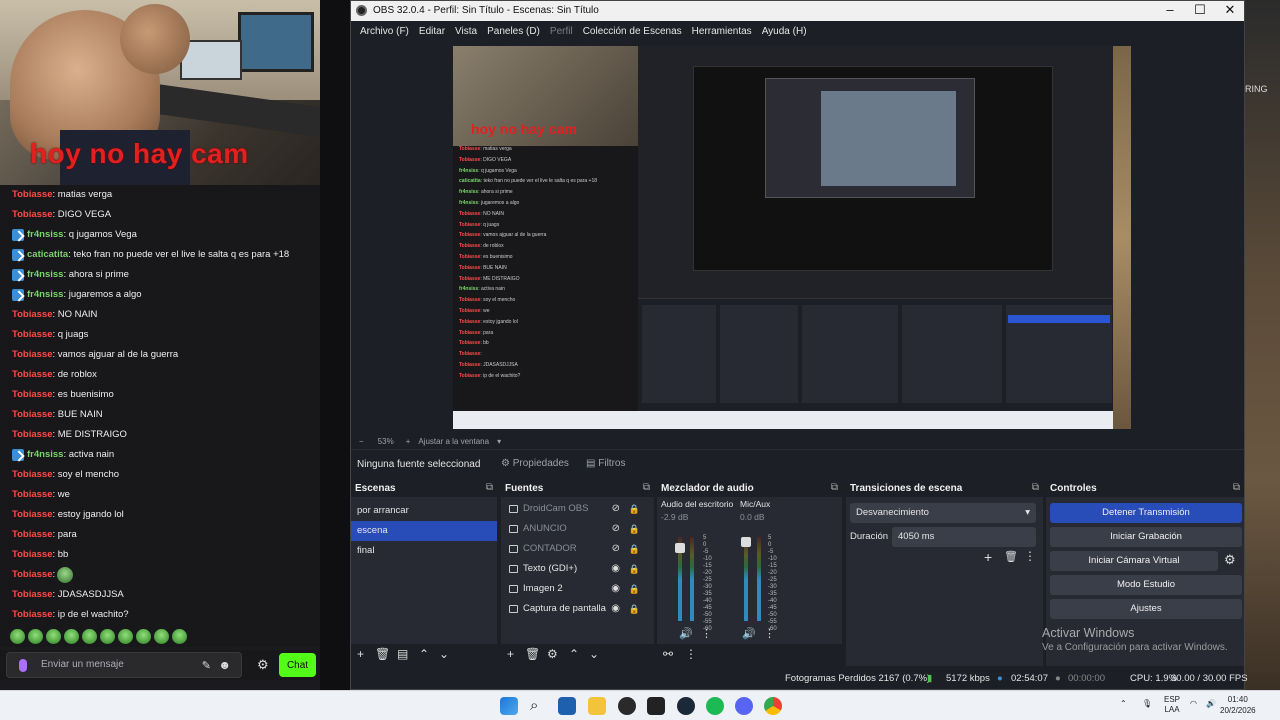  Describe the element at coordinates (686, 706) in the screenshot. I see `steam-icon` at that location.